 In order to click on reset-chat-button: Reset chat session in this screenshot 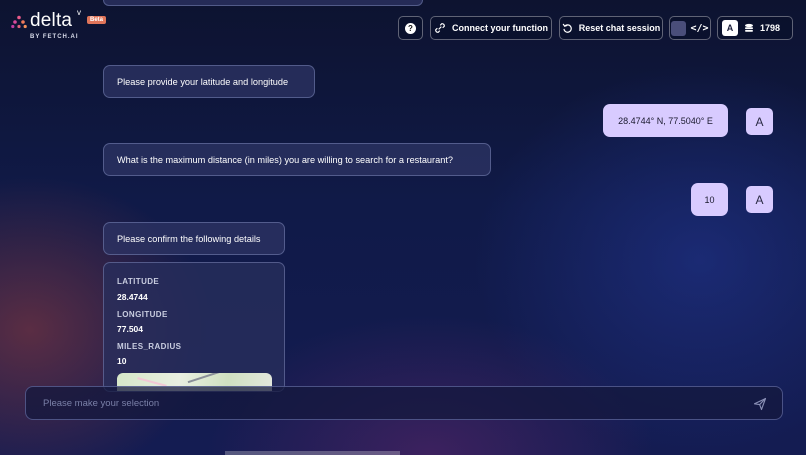, I will do `click(611, 28)`.